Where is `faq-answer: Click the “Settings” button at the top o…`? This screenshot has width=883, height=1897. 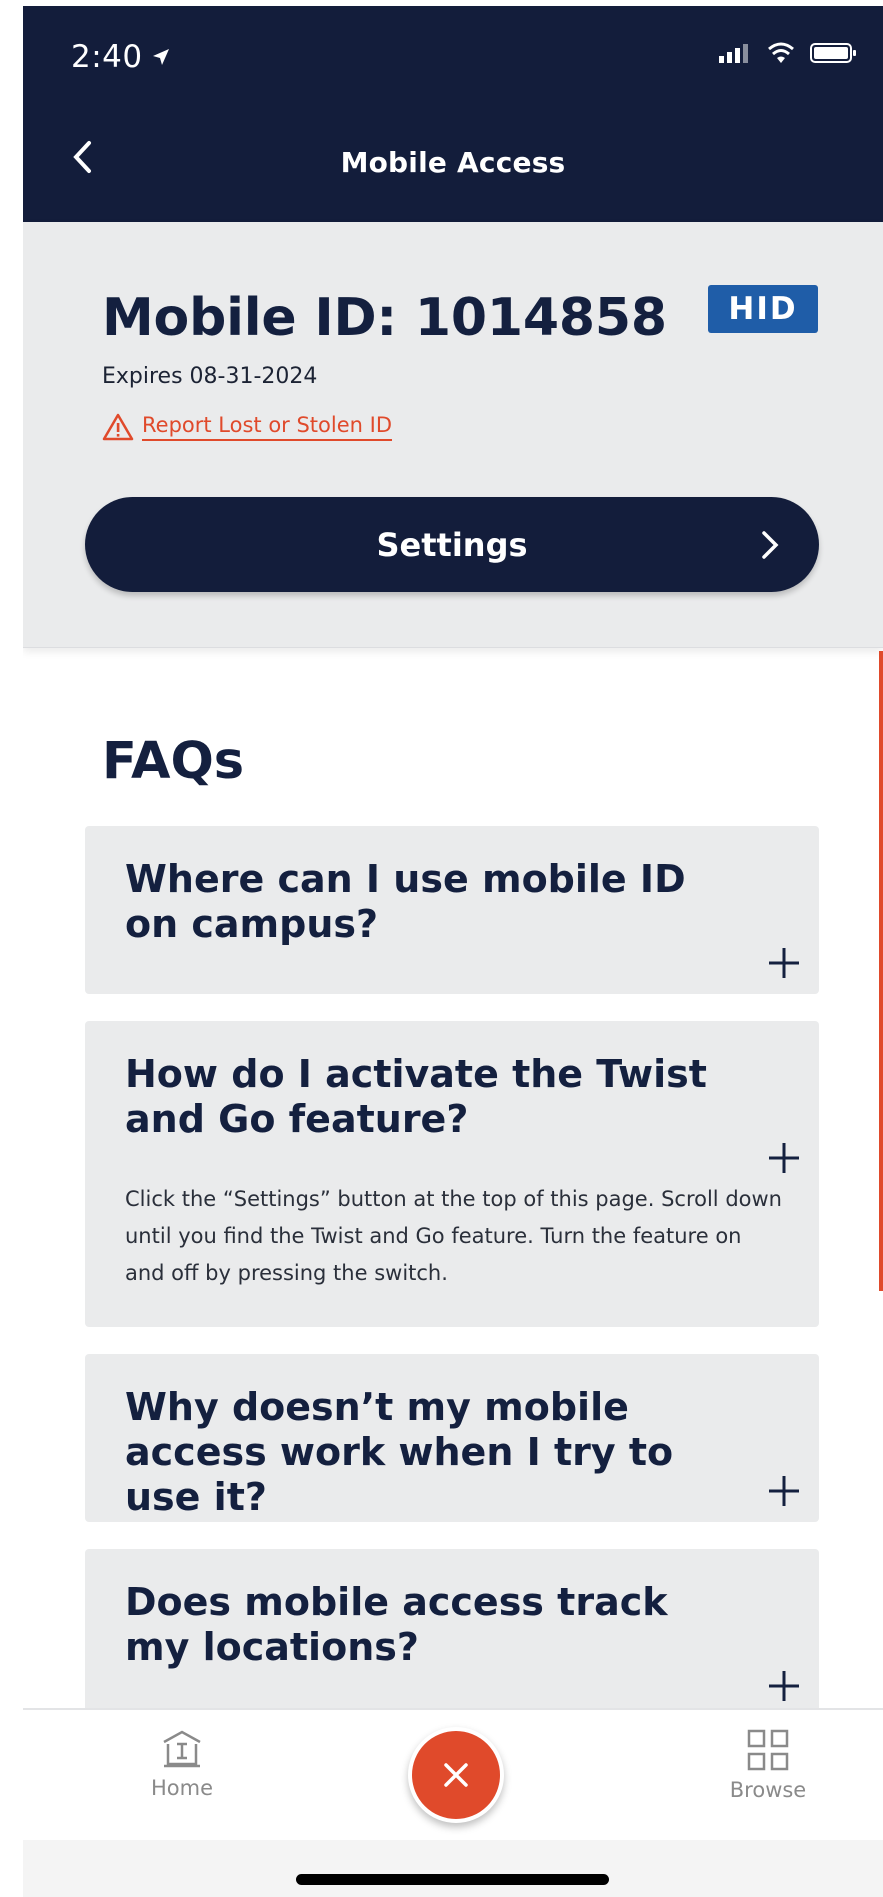 faq-answer: Click the “Settings” button at the top o… is located at coordinates (453, 1236).